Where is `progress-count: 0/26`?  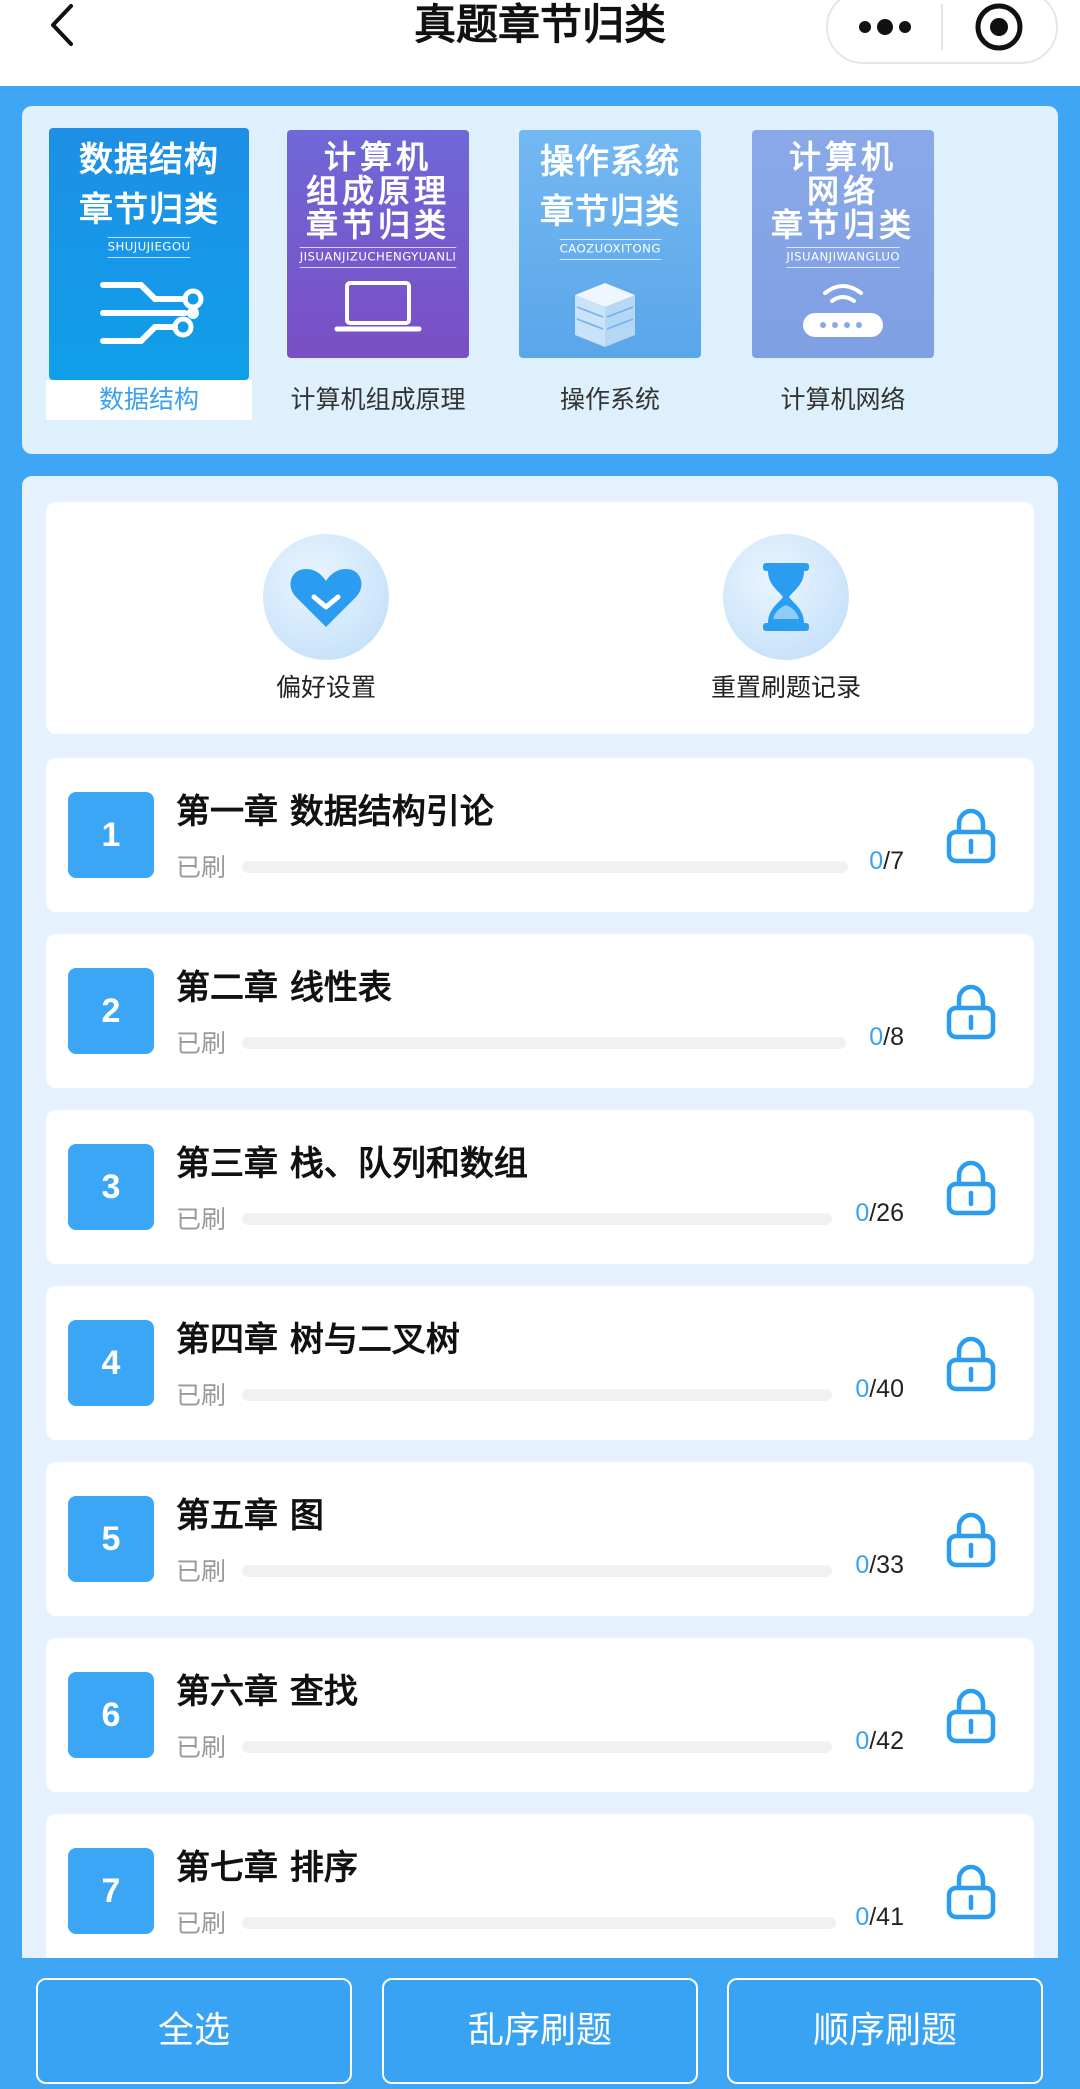
progress-count: 0/26 is located at coordinates (879, 1213).